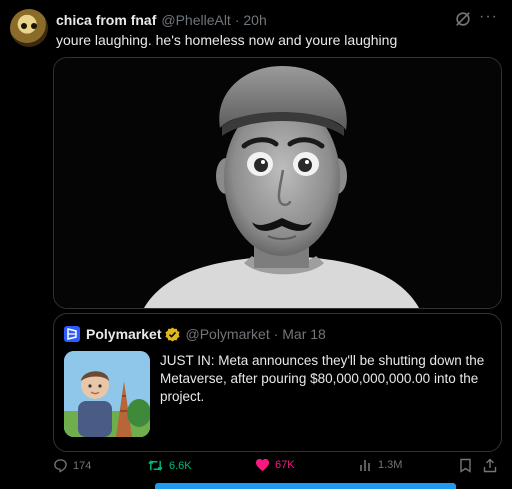 The image size is (512, 489). I want to click on reply-icon, so click(60, 466).